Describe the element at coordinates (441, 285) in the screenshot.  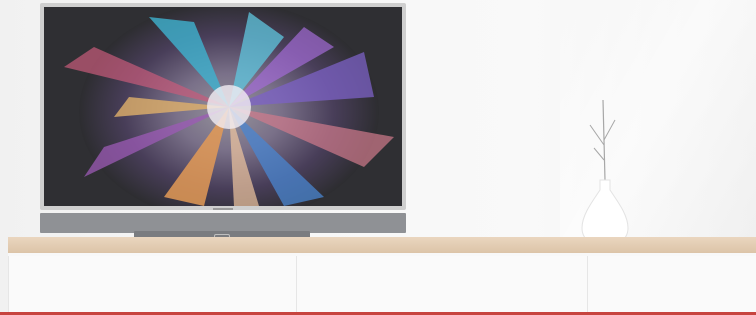
I see `sideboard-door-middle` at that location.